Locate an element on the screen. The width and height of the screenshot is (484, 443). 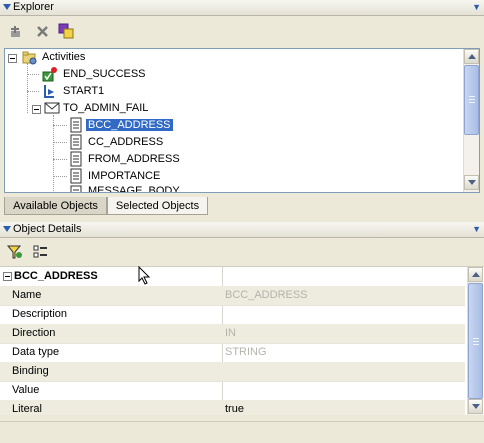
property-name: Data type is located at coordinates (36, 352).